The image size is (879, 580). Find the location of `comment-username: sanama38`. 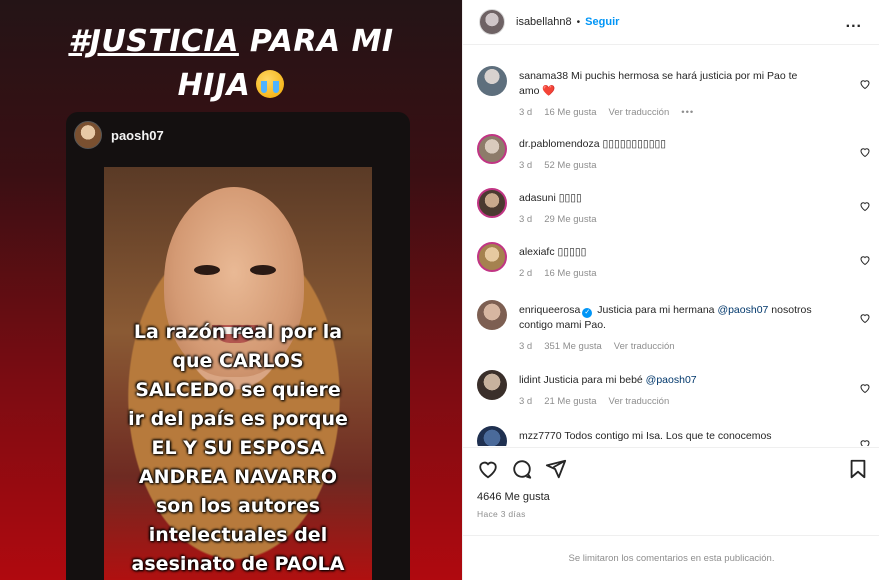

comment-username: sanama38 is located at coordinates (543, 76).